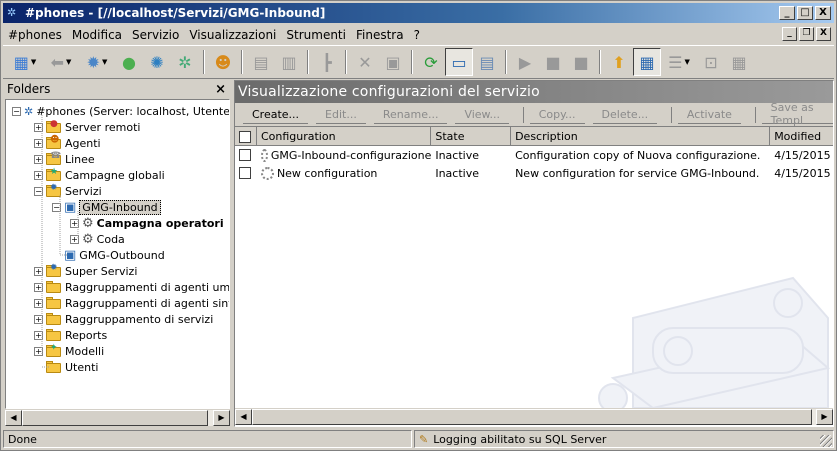 This screenshot has height=451, width=837. What do you see at coordinates (641, 136) in the screenshot?
I see `column-description: Description` at bounding box center [641, 136].